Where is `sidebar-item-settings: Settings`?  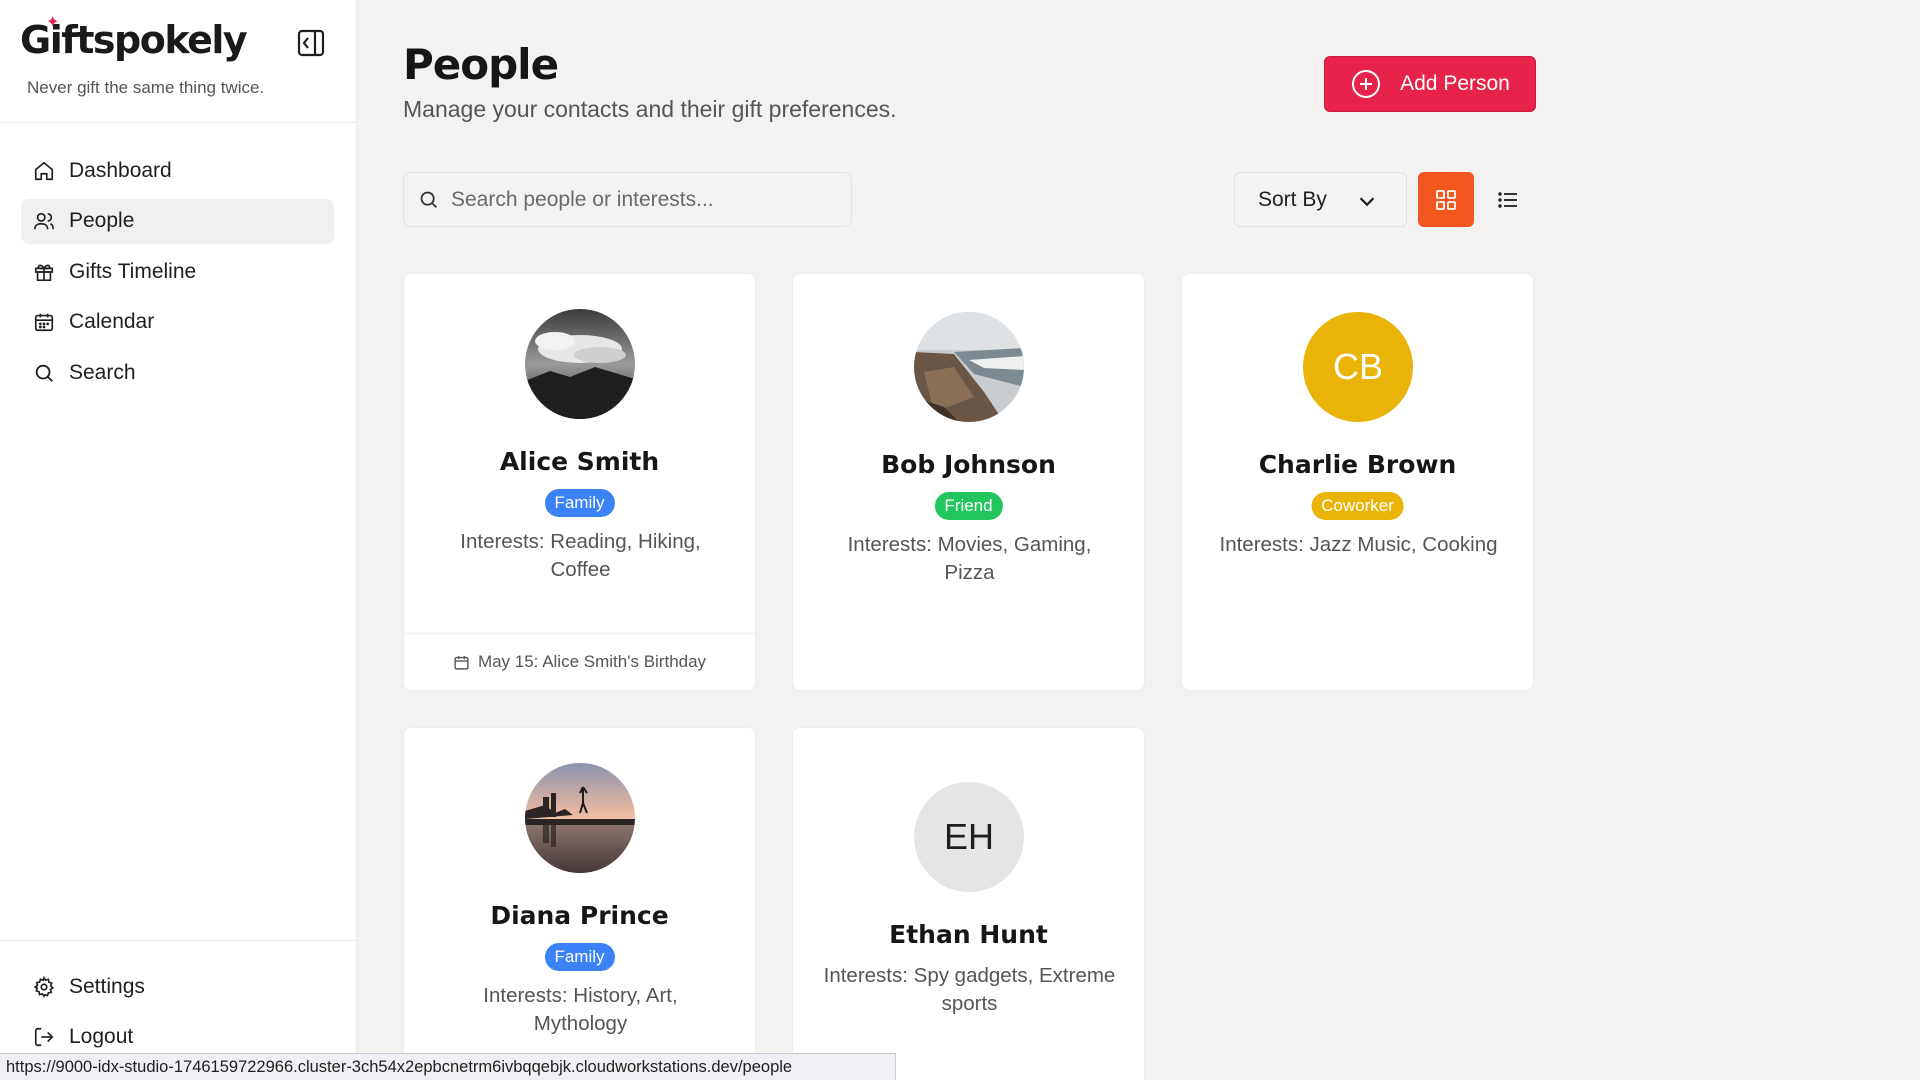 sidebar-item-settings: Settings is located at coordinates (177, 986).